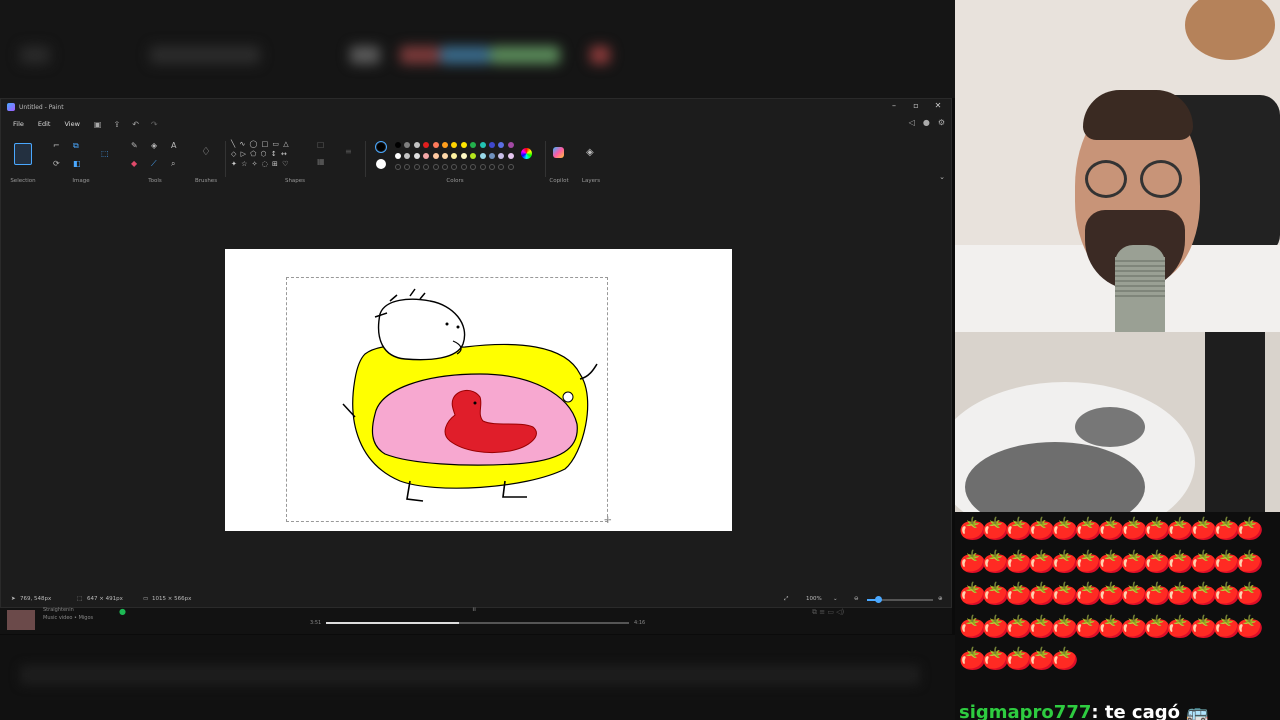  Describe the element at coordinates (941, 122) in the screenshot. I see `settings-icon: ⚙` at that location.